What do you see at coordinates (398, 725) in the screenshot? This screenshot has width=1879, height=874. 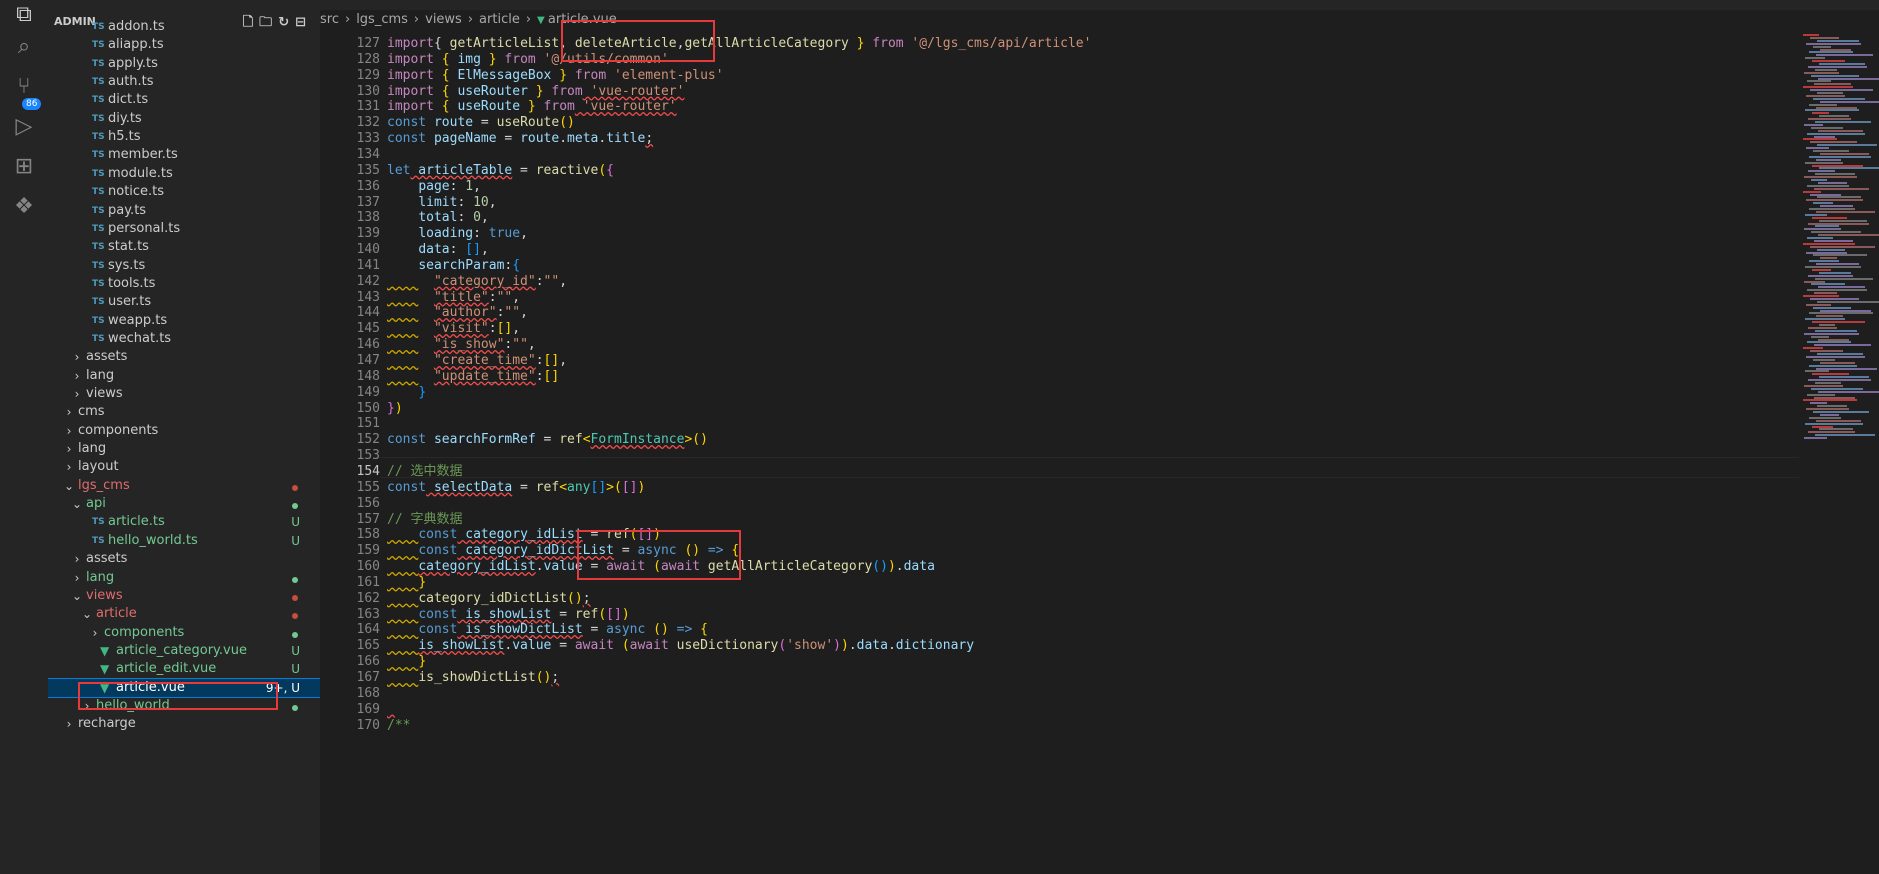 I see `code-line: /**` at bounding box center [398, 725].